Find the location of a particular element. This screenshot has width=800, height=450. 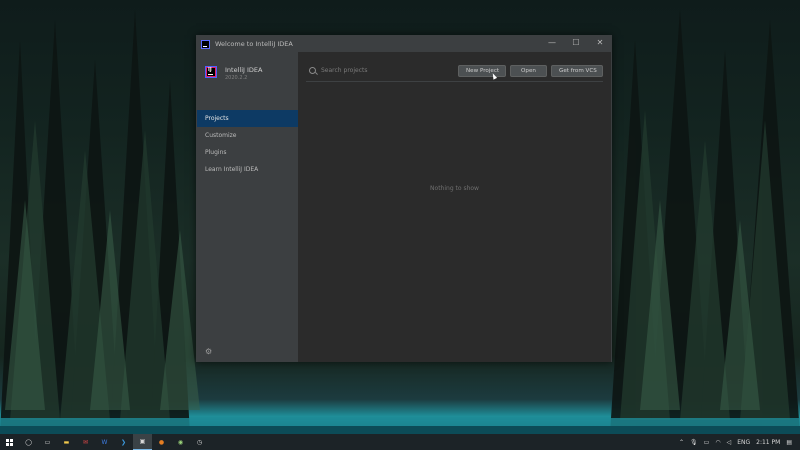

file-explorer-icon: ▬ is located at coordinates (66, 442).